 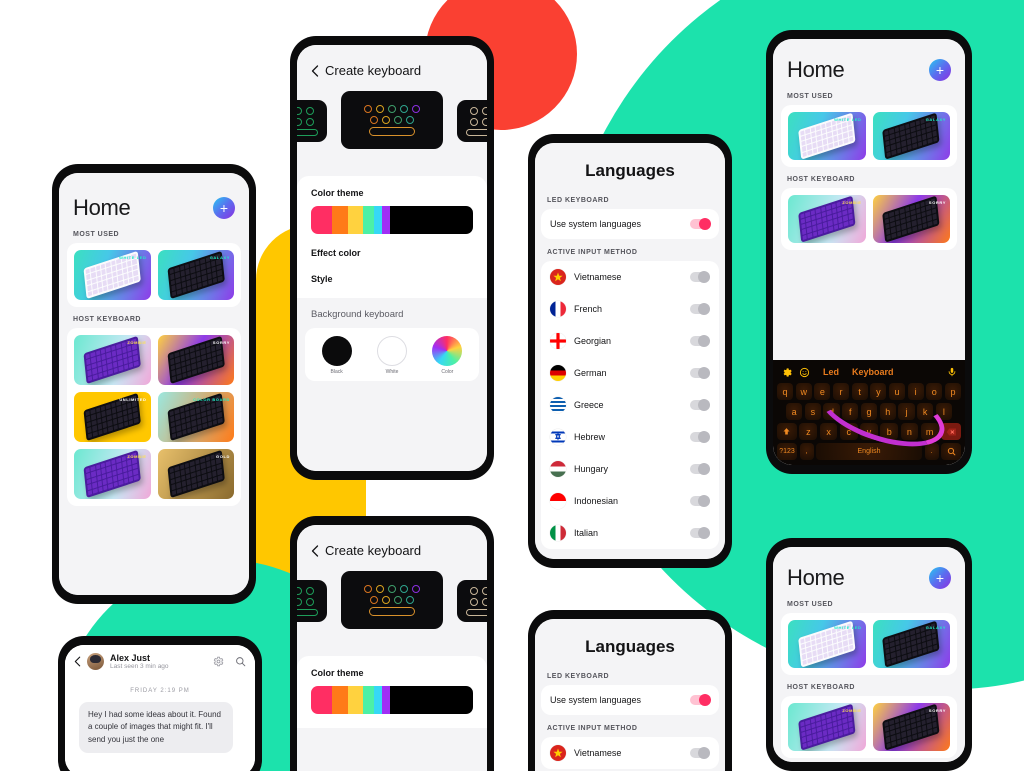 I want to click on key-d: d, so click(x=831, y=411).